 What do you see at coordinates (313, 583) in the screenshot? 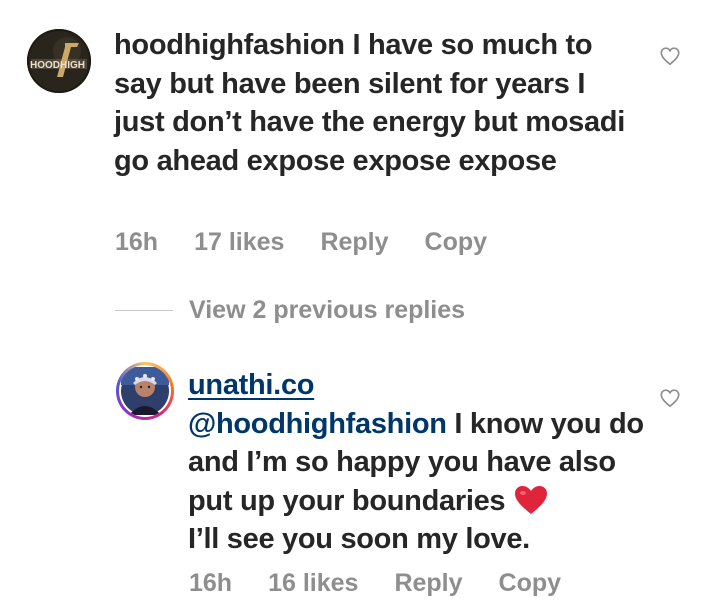
I see `comment-likes: 16 likes` at bounding box center [313, 583].